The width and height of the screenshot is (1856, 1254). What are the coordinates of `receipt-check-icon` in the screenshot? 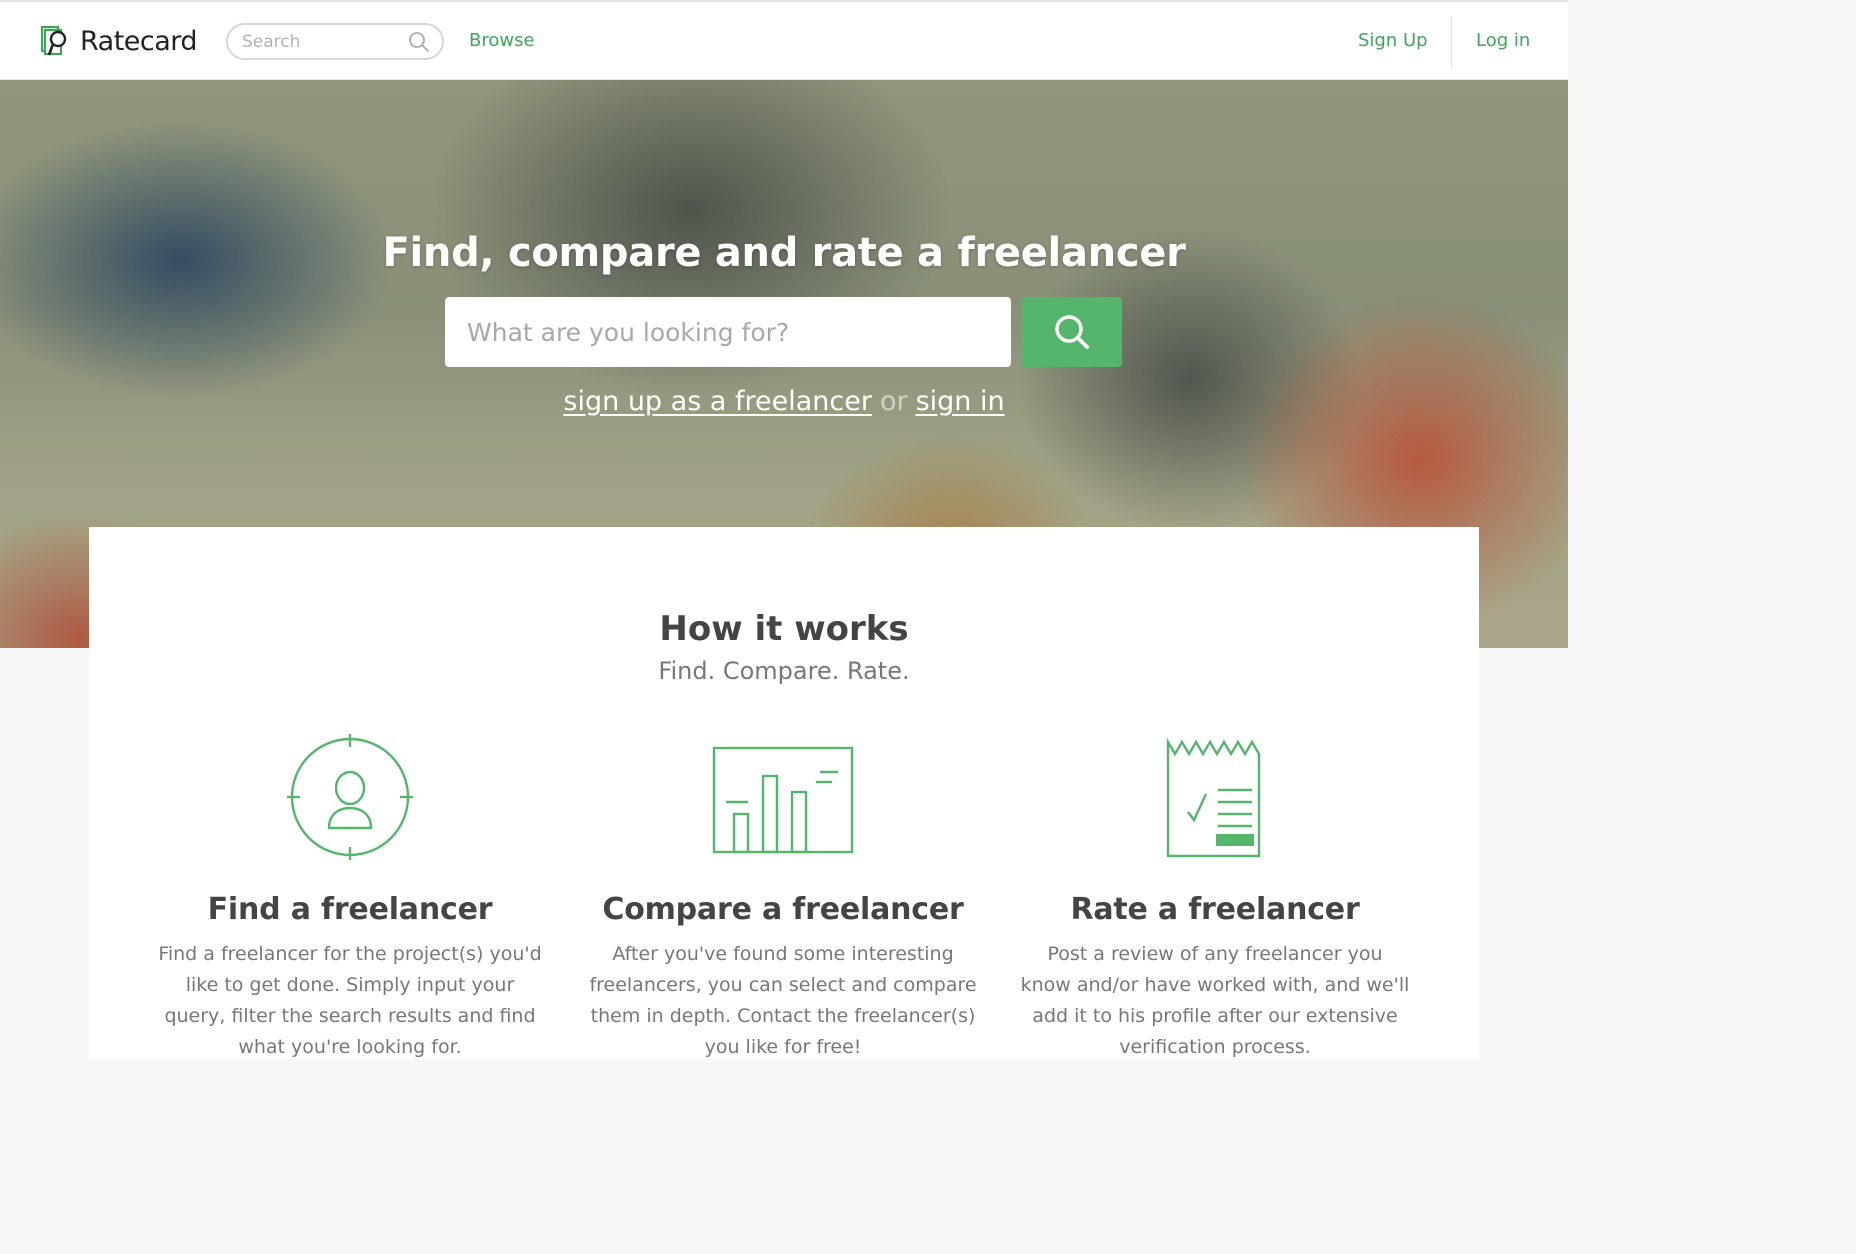 It's located at (1213, 797).